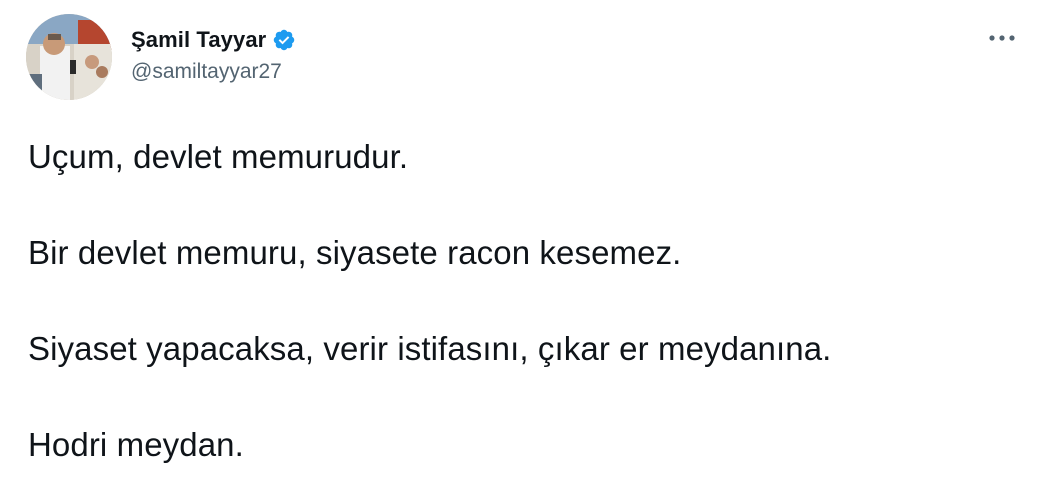  I want to click on author-display-name: Şamil Tayyar, so click(198, 40).